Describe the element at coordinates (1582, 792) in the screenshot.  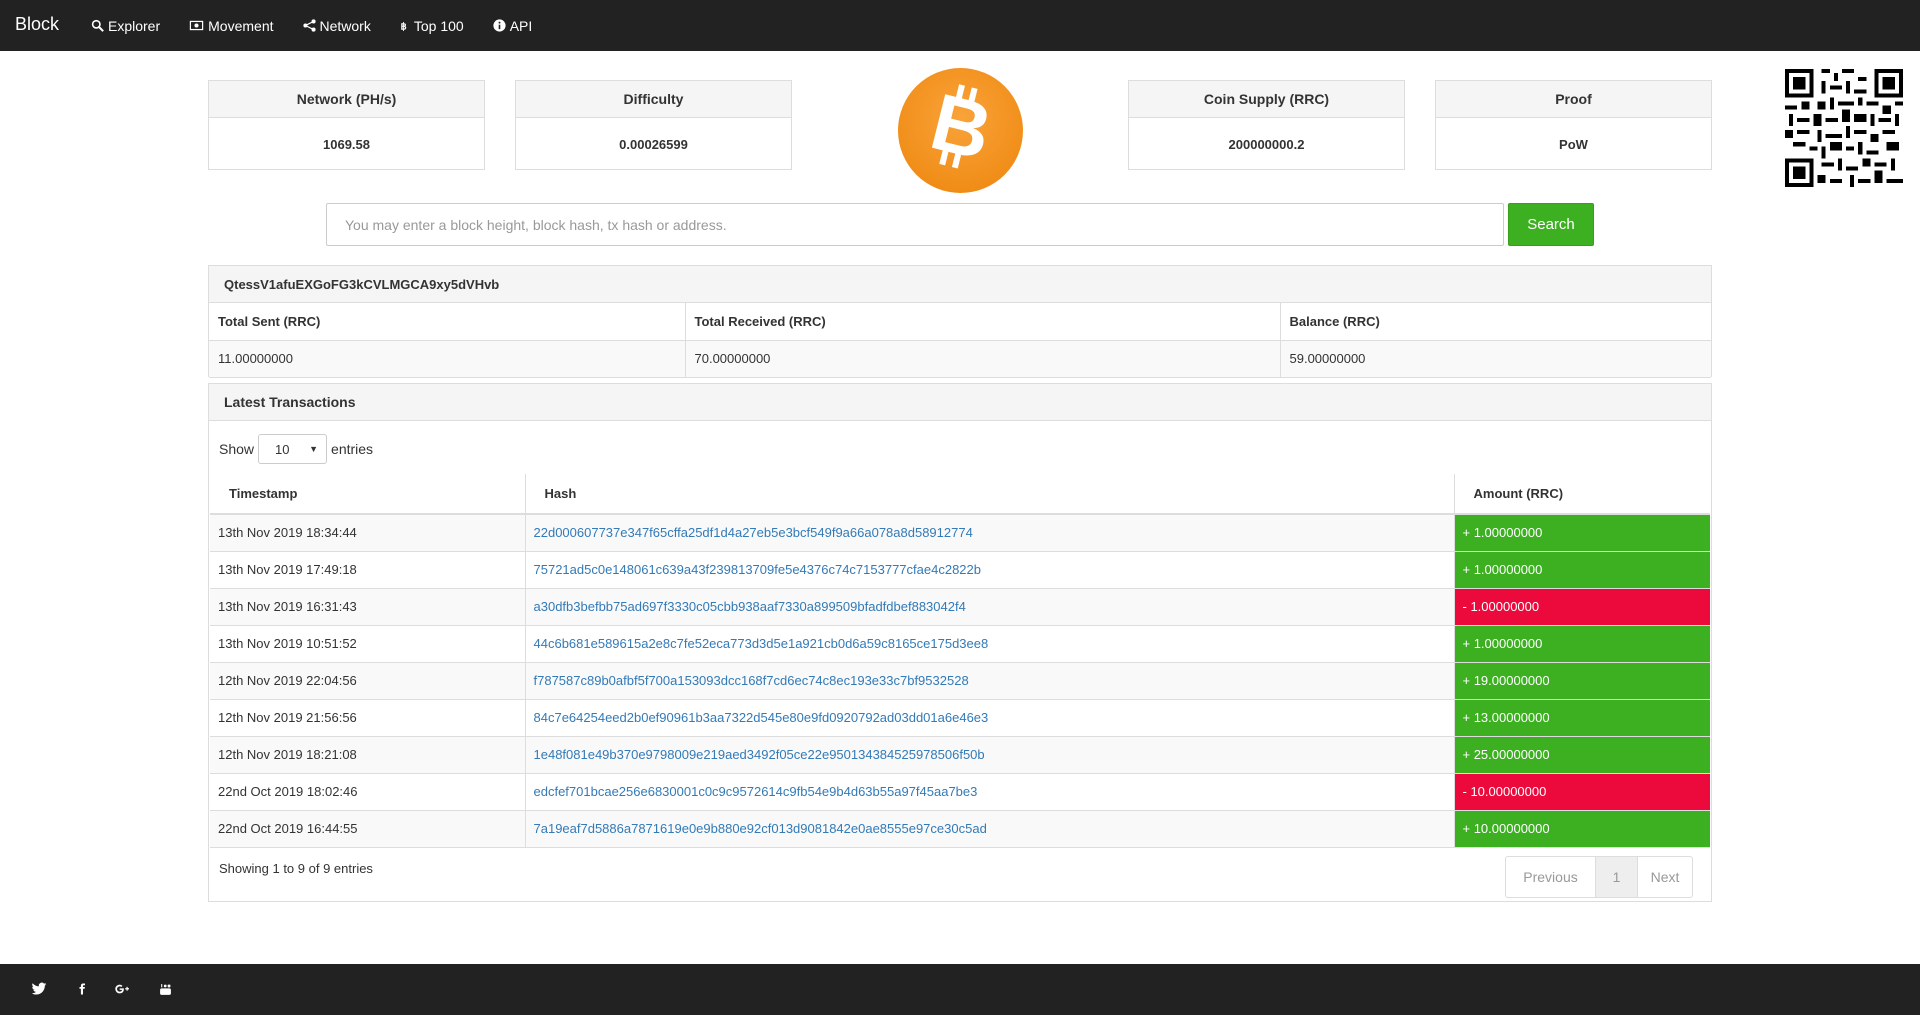
I see `tx-amount: - 10.00000000` at that location.